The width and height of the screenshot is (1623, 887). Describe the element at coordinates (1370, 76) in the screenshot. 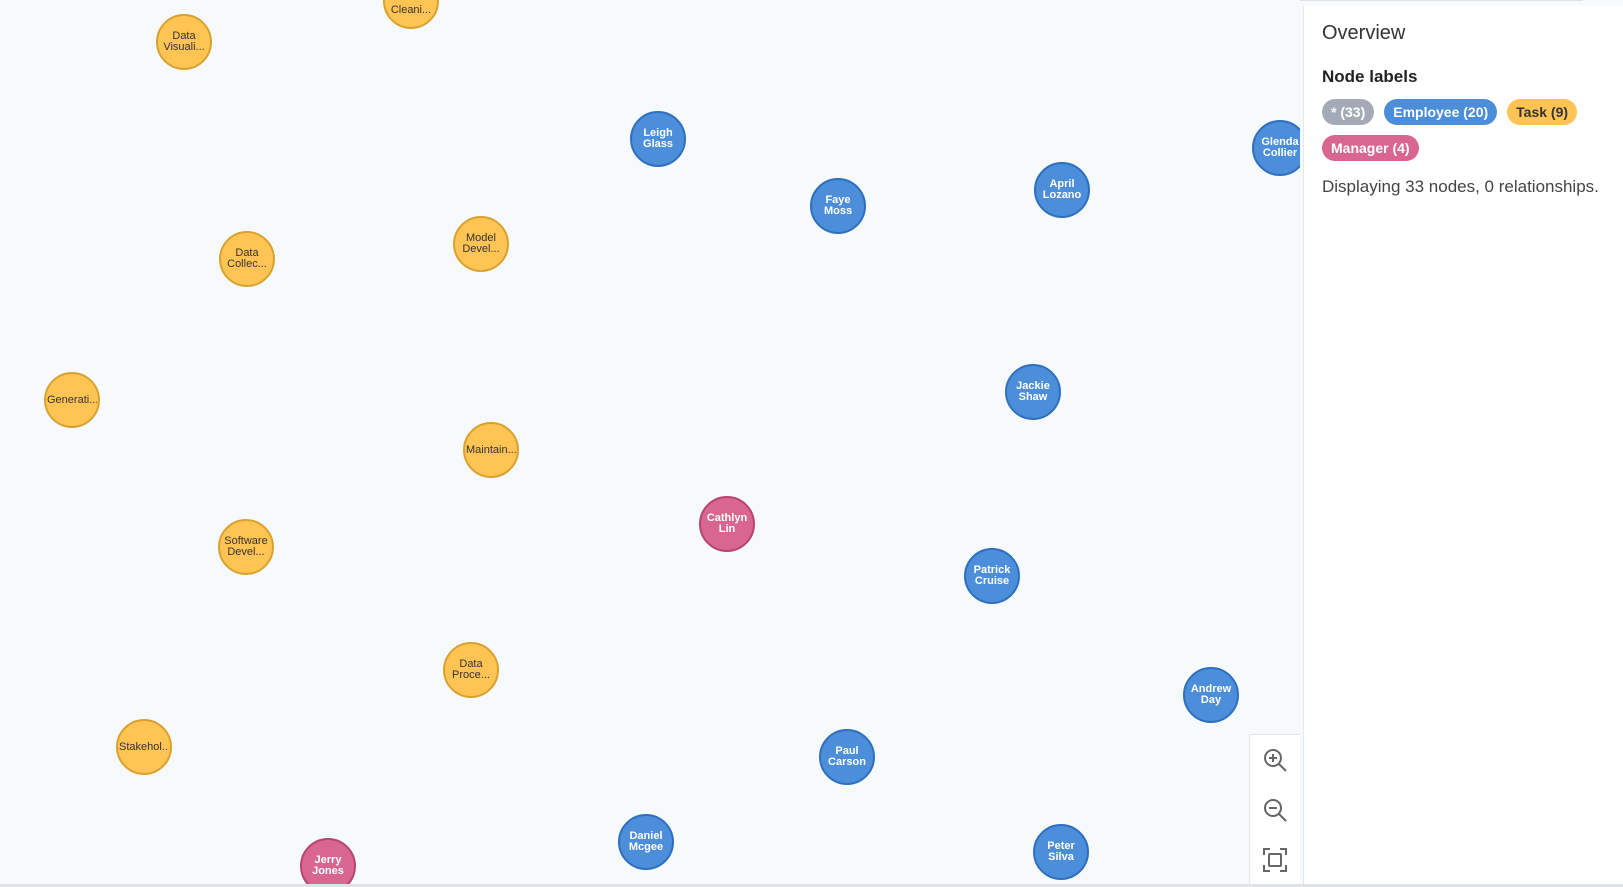

I see `node-labels-heading: Node labels` at that location.